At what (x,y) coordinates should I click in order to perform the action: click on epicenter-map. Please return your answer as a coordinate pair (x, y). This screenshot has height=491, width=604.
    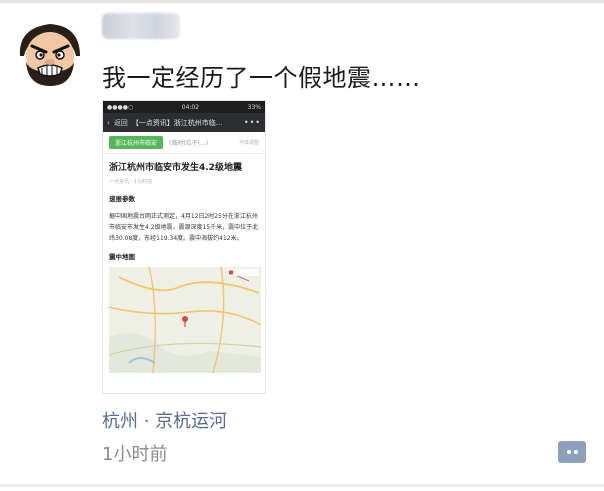
    Looking at the image, I should click on (185, 320).